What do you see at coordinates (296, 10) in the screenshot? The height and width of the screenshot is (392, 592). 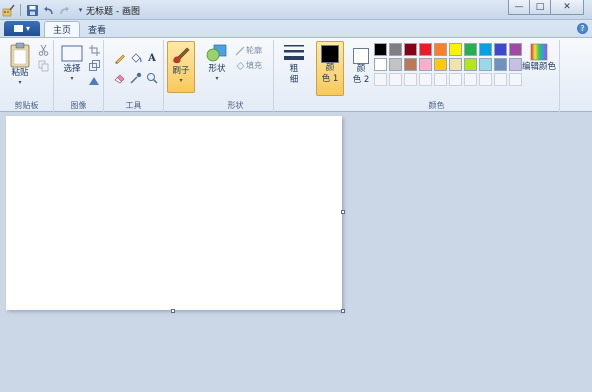 I see `title-bar: ▾ 无标题 - 画图 — □ ✕` at bounding box center [296, 10].